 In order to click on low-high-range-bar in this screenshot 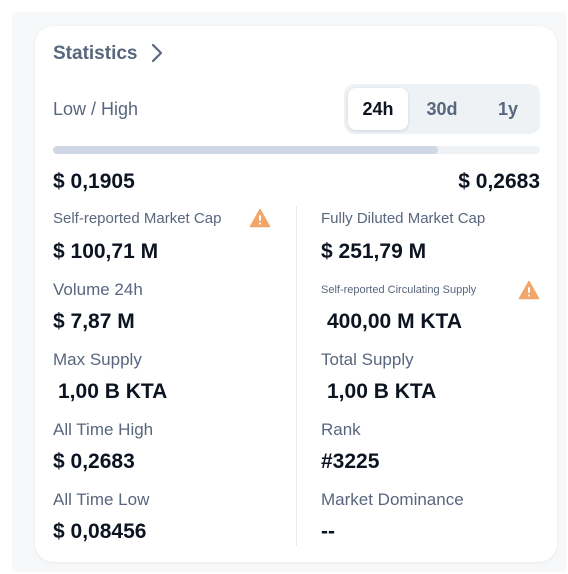, I will do `click(296, 150)`.